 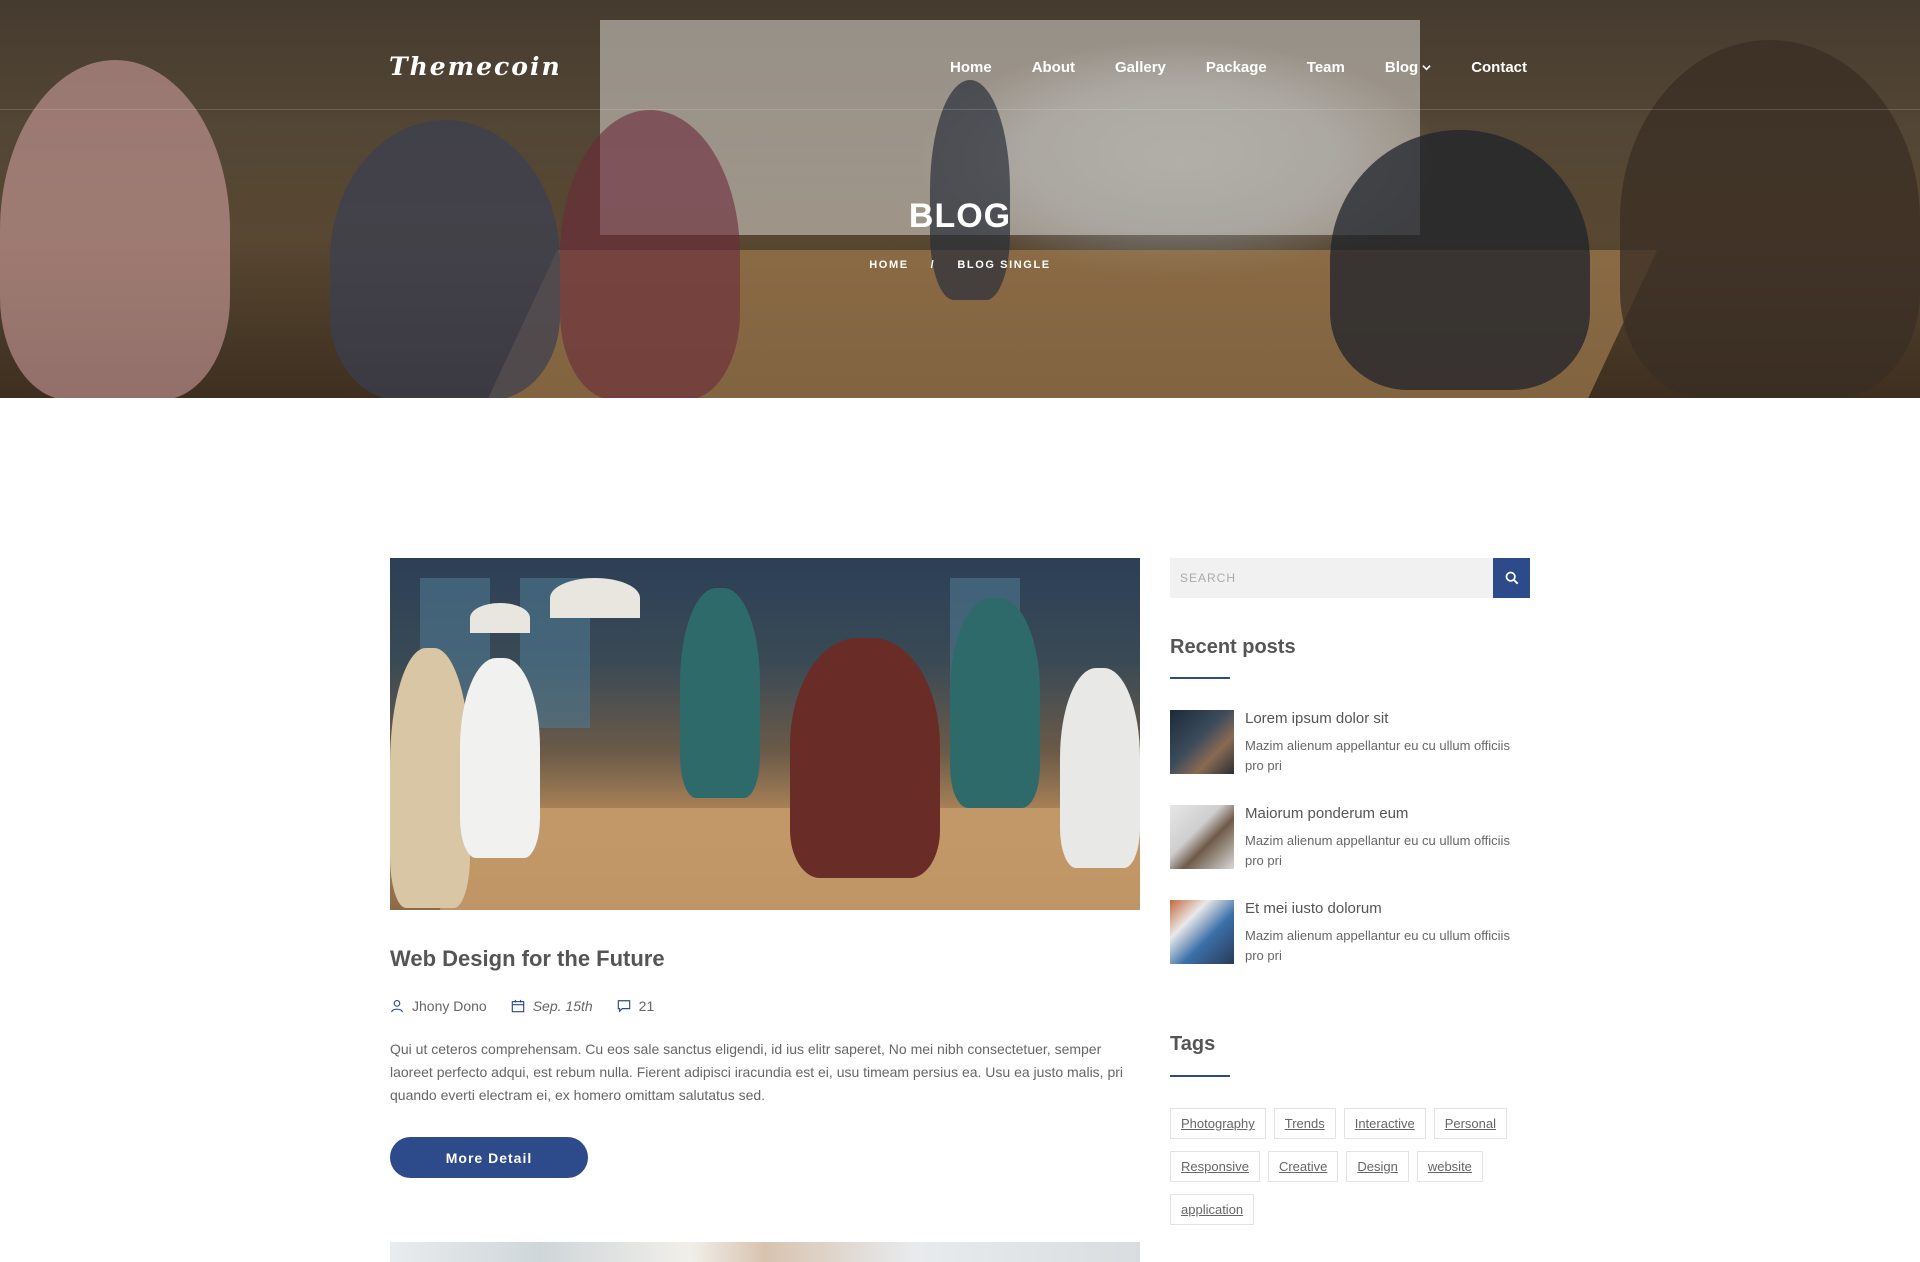 What do you see at coordinates (1313, 908) in the screenshot?
I see `recent-post-title: Et mei iusto dolorum` at bounding box center [1313, 908].